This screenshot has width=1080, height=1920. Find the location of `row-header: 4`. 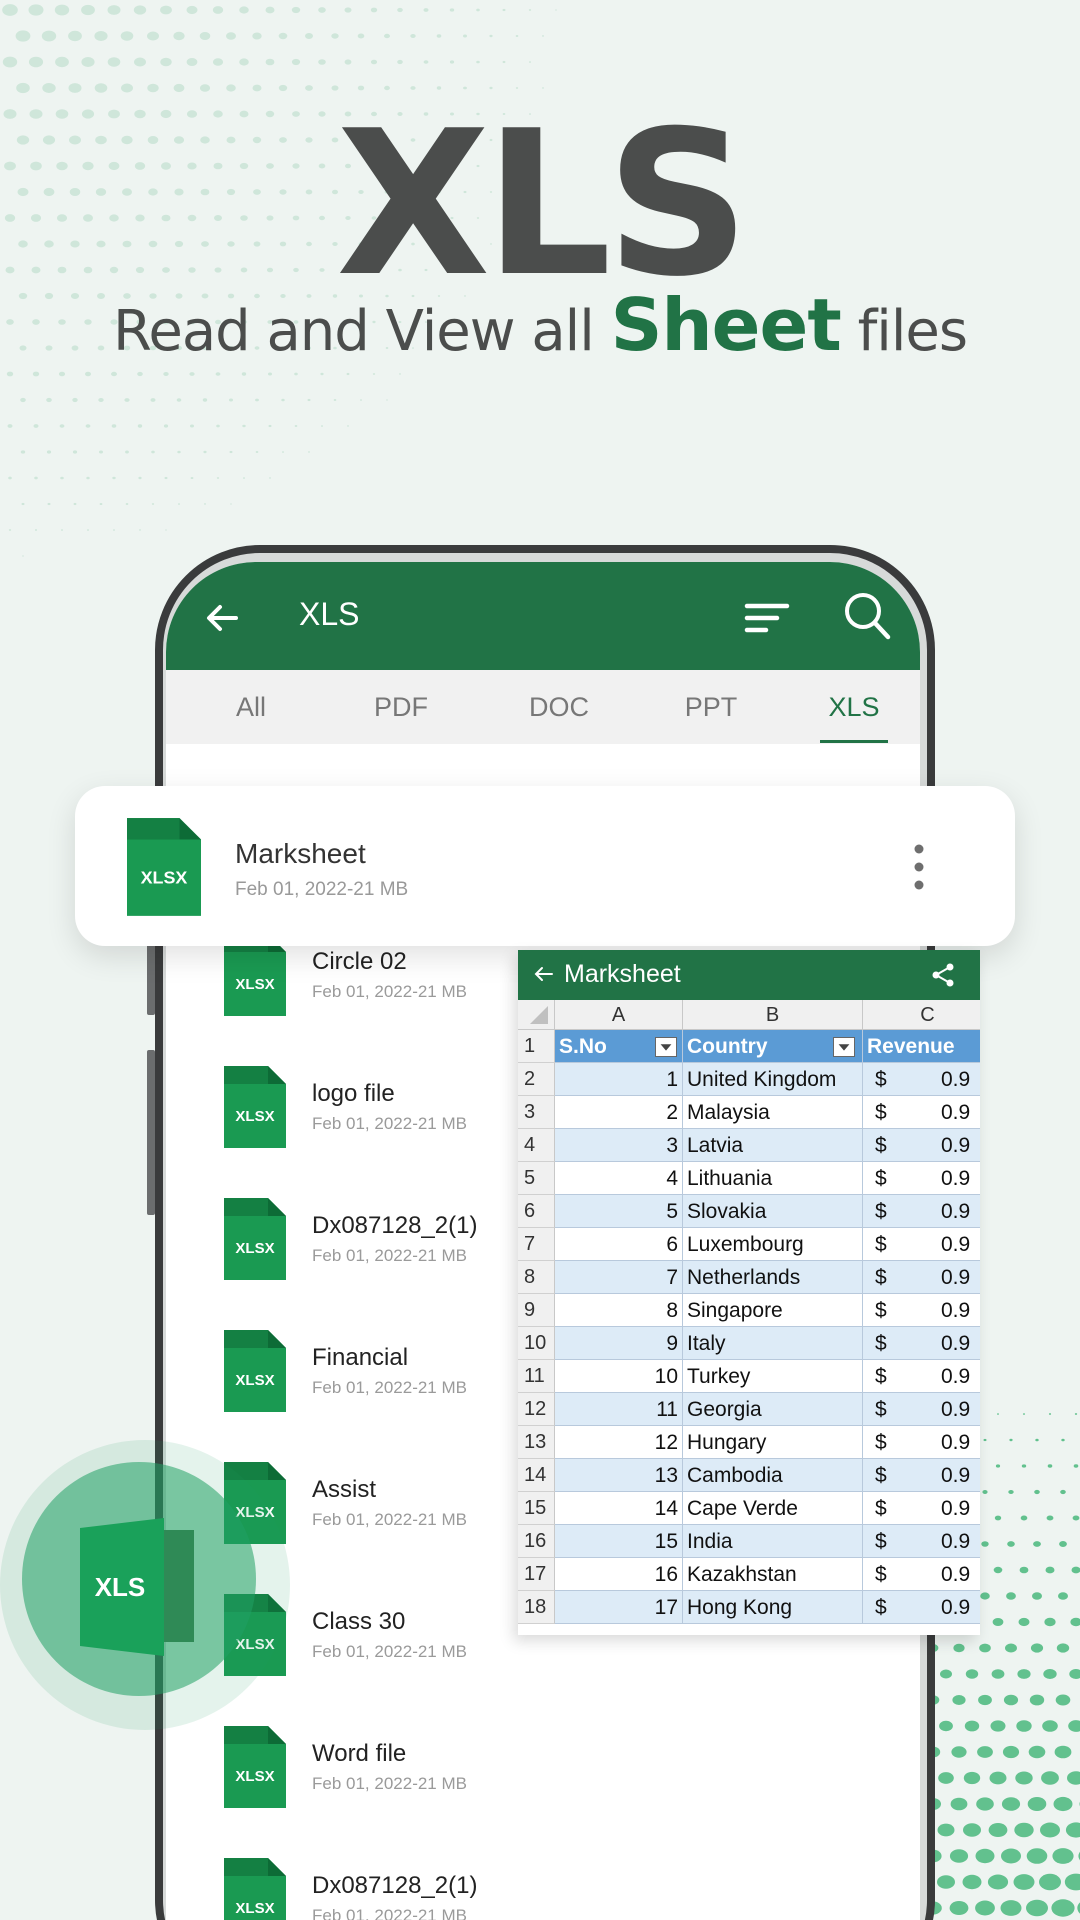

row-header: 4 is located at coordinates (536, 1145).